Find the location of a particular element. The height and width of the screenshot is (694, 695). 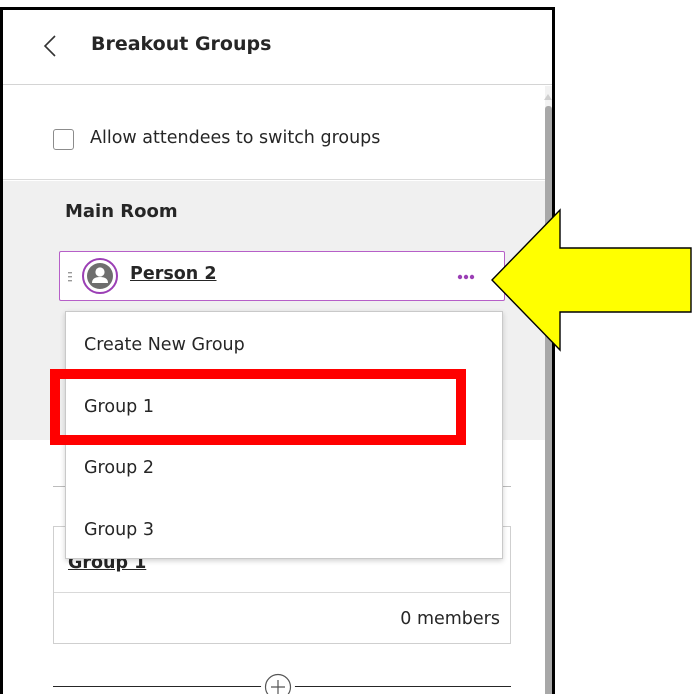

menu-item-group-3: Group 3 is located at coordinates (284, 530).